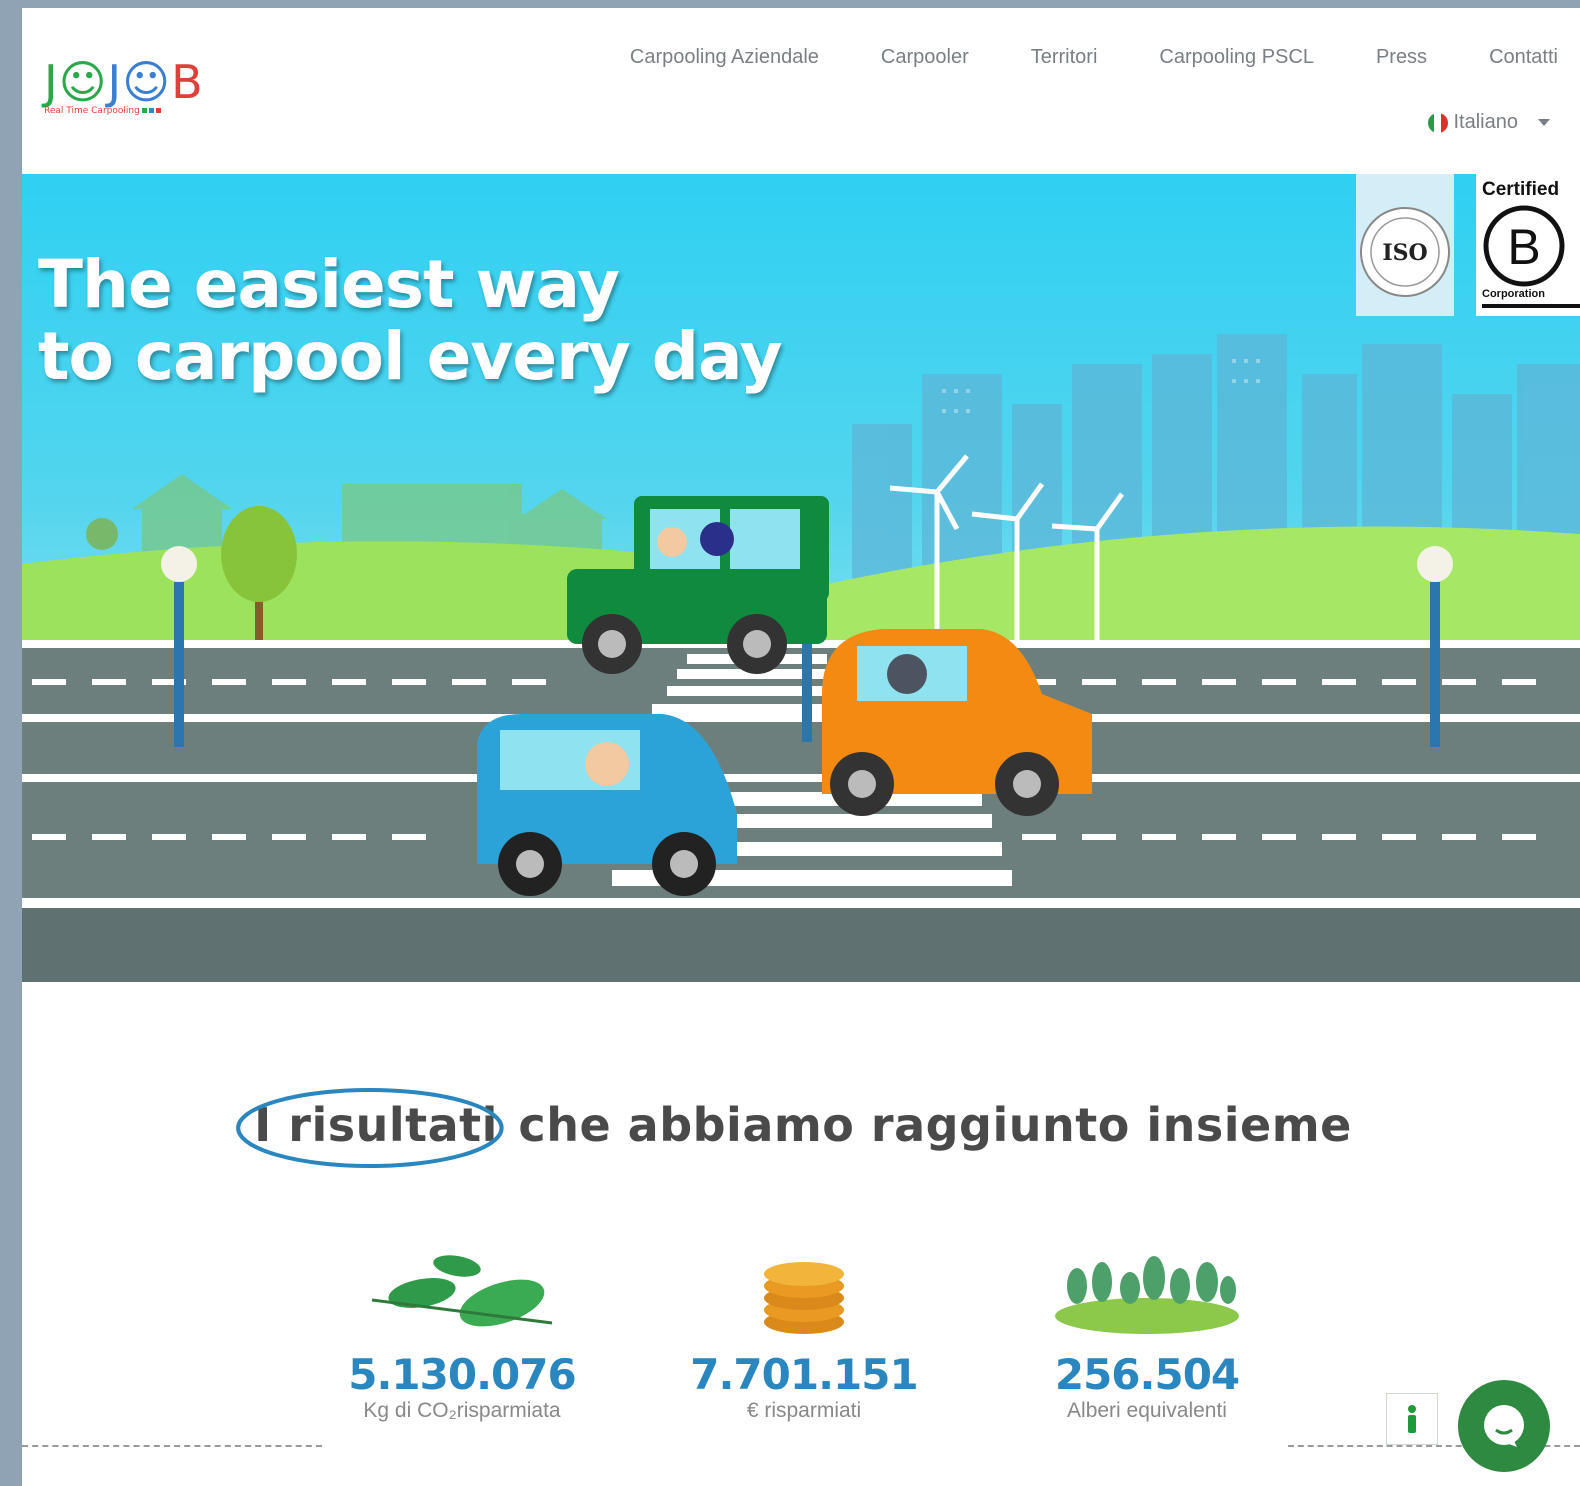  I want to click on hand-drawn-circle-icon, so click(370, 1128).